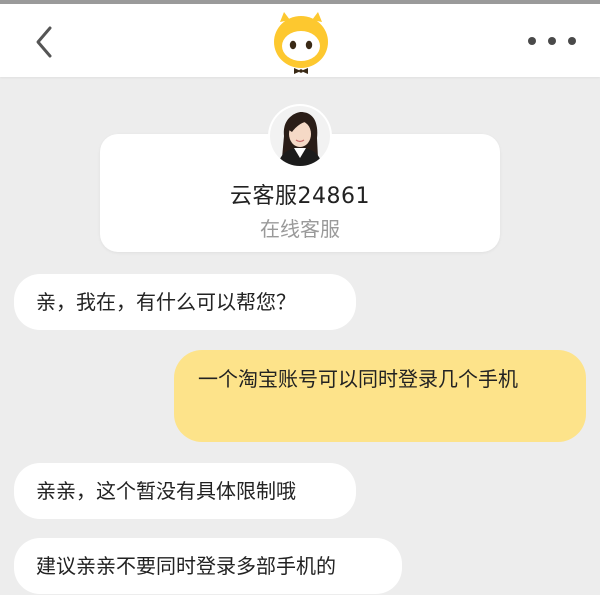 This screenshot has height=595, width=600. I want to click on message-bubble-user: 一个淘宝账号可以同时登录几个手机, so click(380, 396).